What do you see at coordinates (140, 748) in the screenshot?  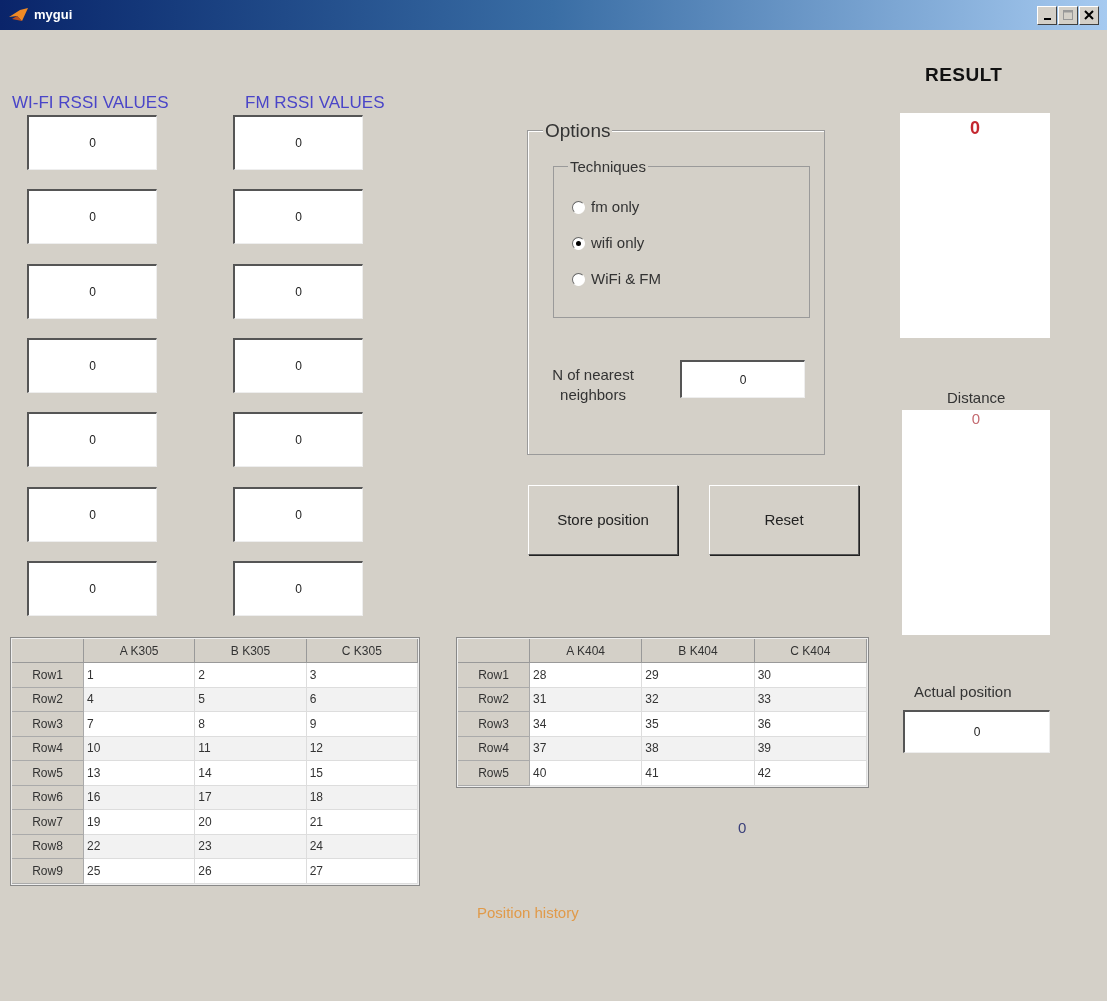 I see `table-cell: 10` at bounding box center [140, 748].